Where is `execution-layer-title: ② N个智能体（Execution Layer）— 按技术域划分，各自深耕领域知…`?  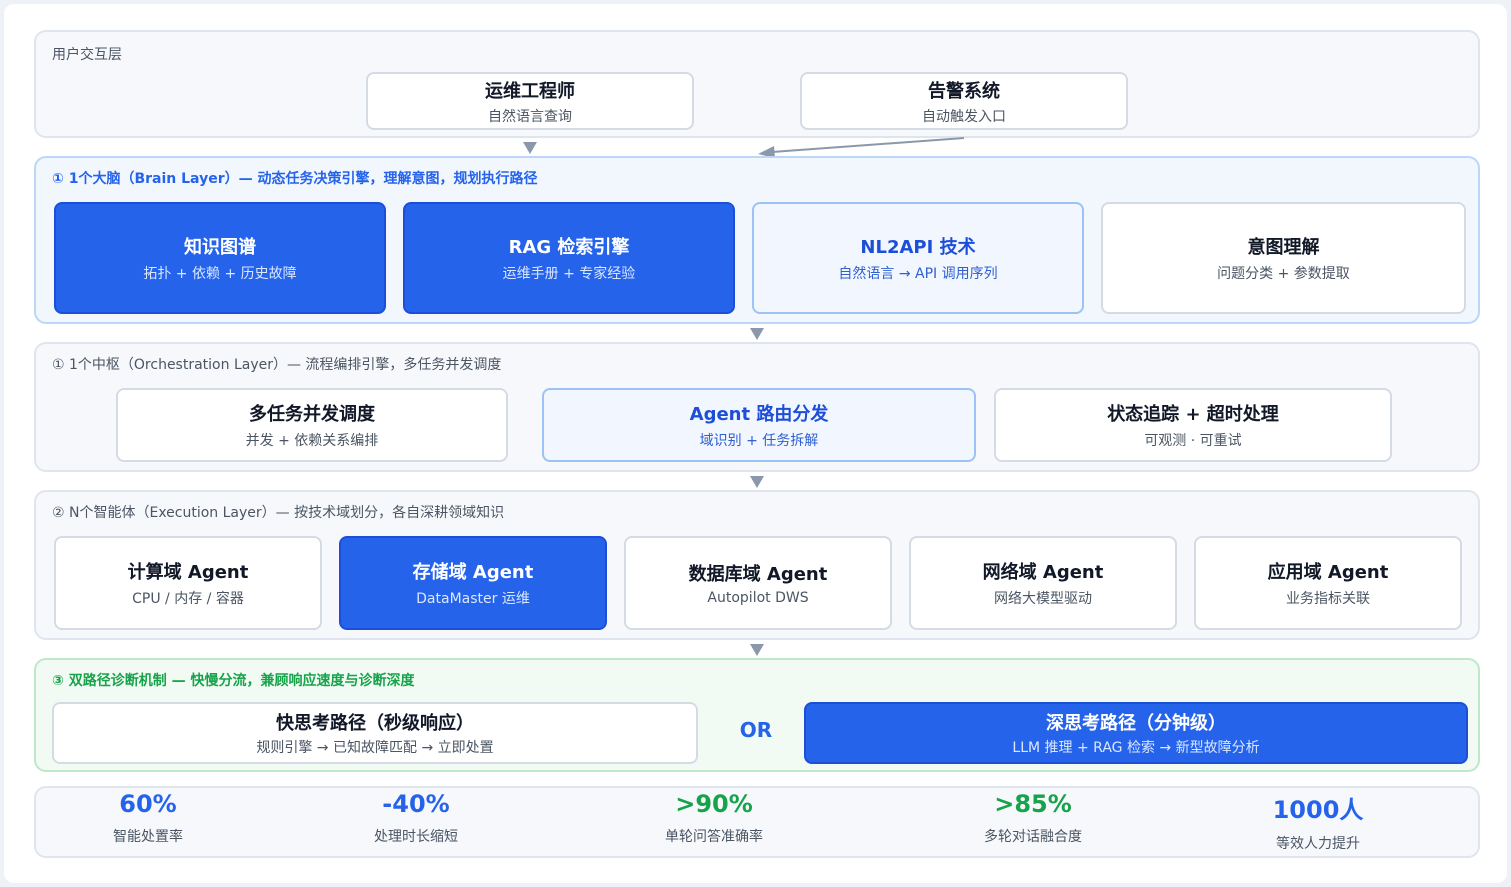
execution-layer-title: ② N个智能体（Execution Layer）— 按技术域划分，各自深耕领域知… is located at coordinates (278, 513).